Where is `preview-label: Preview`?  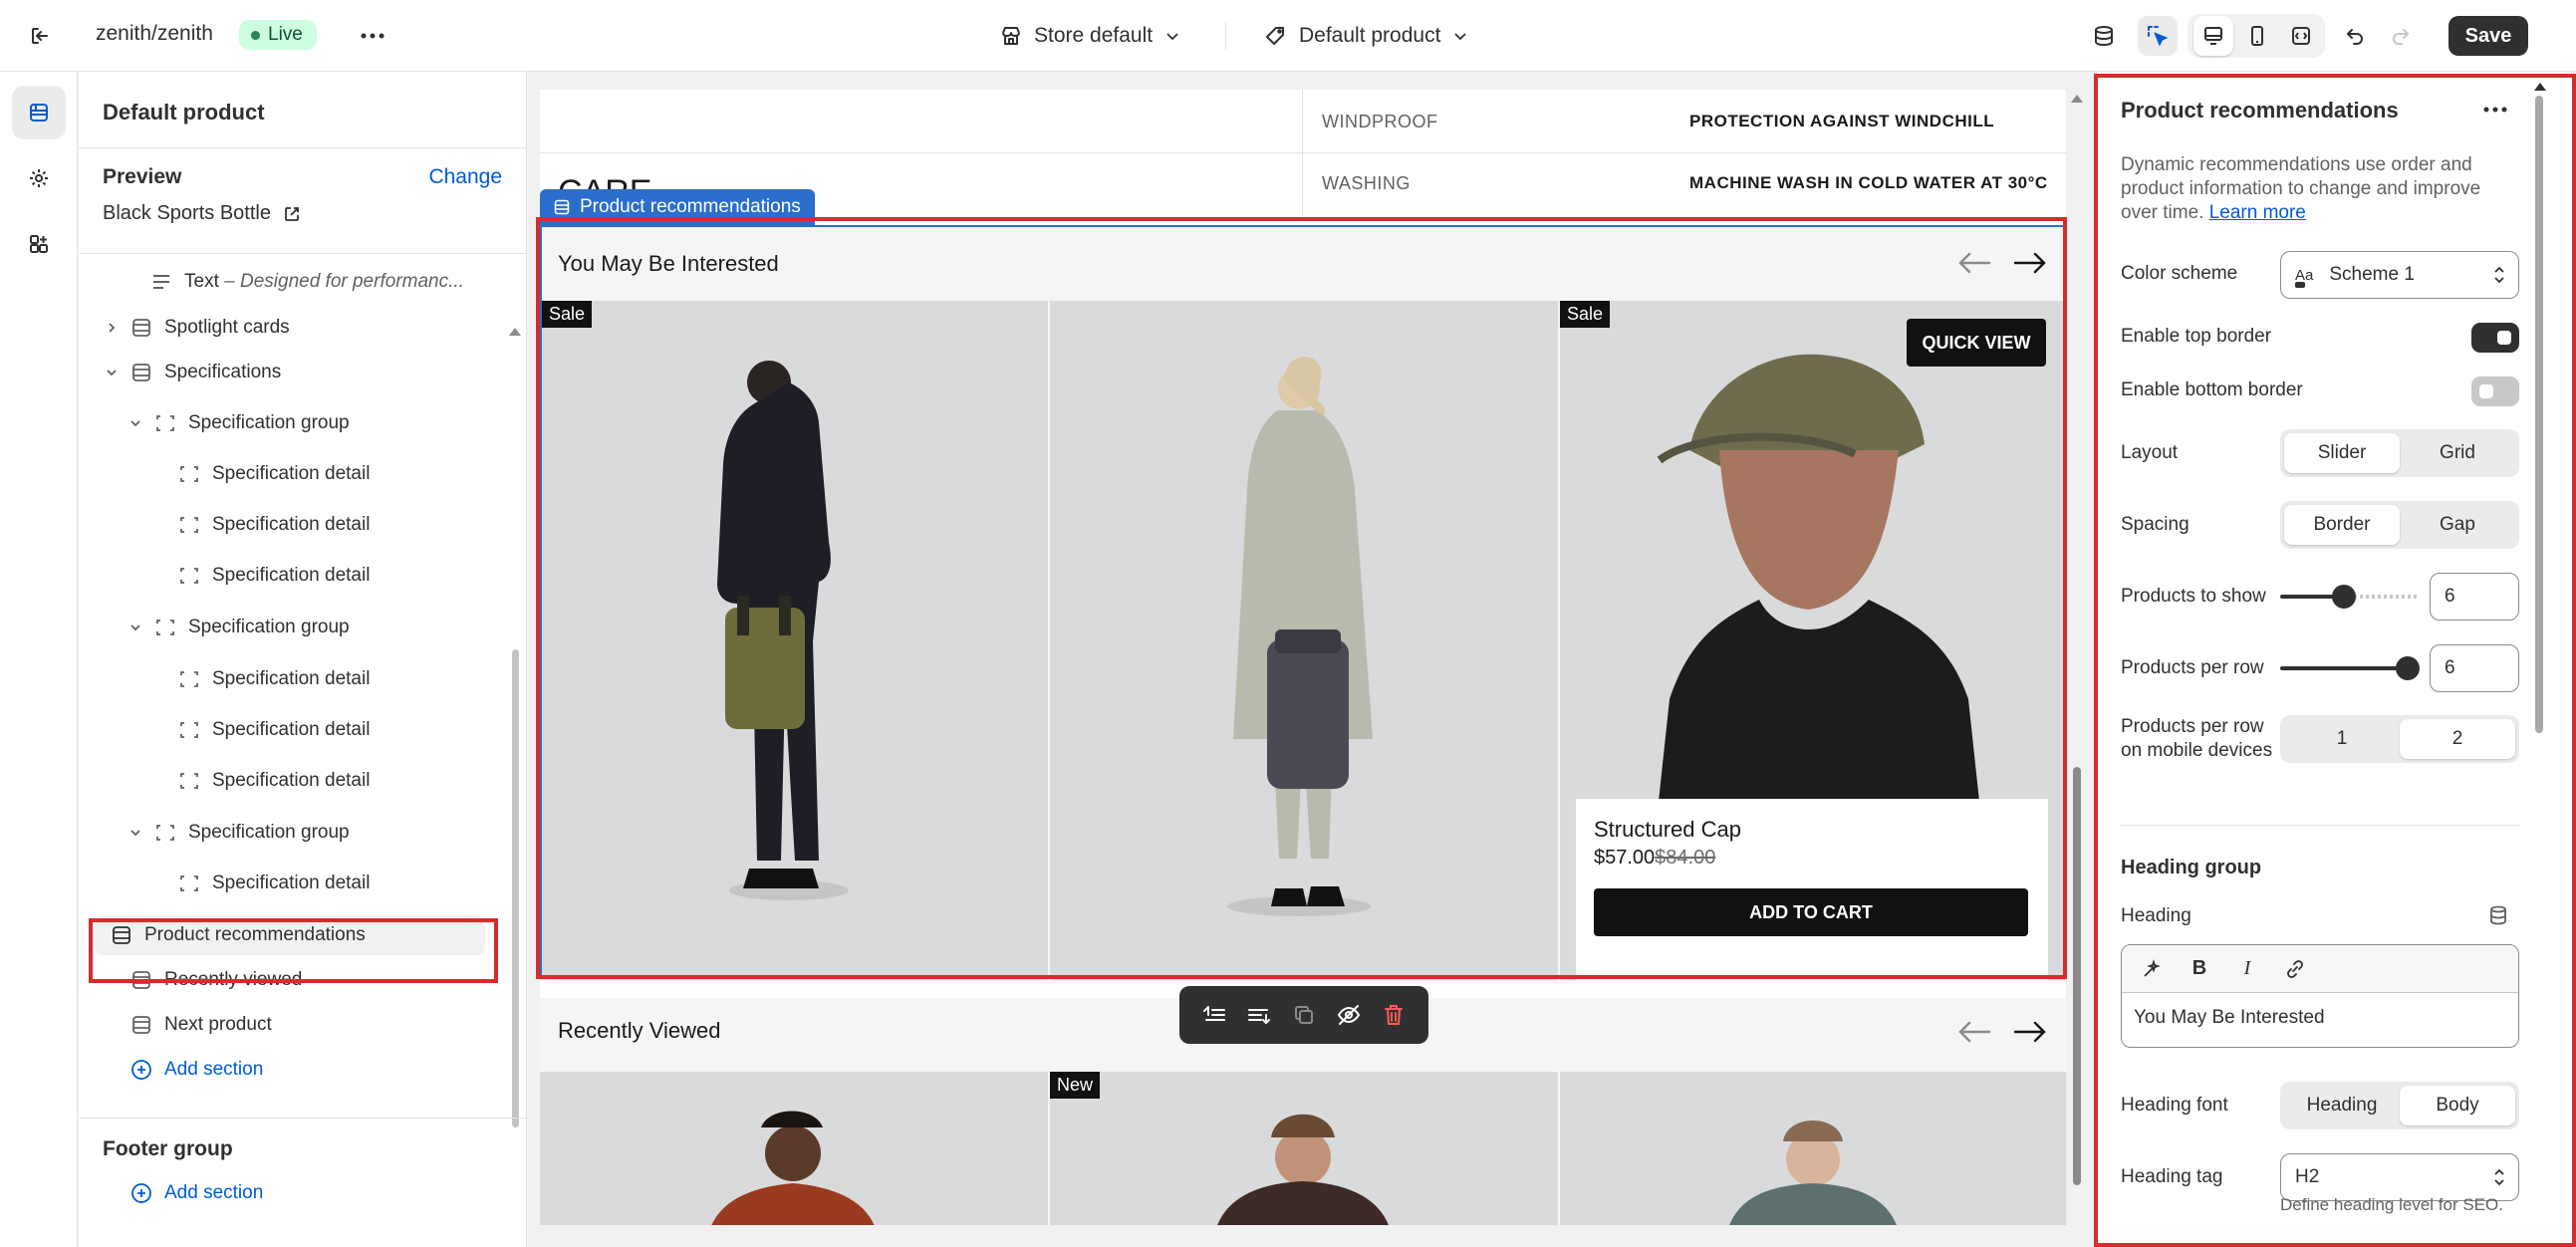 preview-label: Preview is located at coordinates (142, 176).